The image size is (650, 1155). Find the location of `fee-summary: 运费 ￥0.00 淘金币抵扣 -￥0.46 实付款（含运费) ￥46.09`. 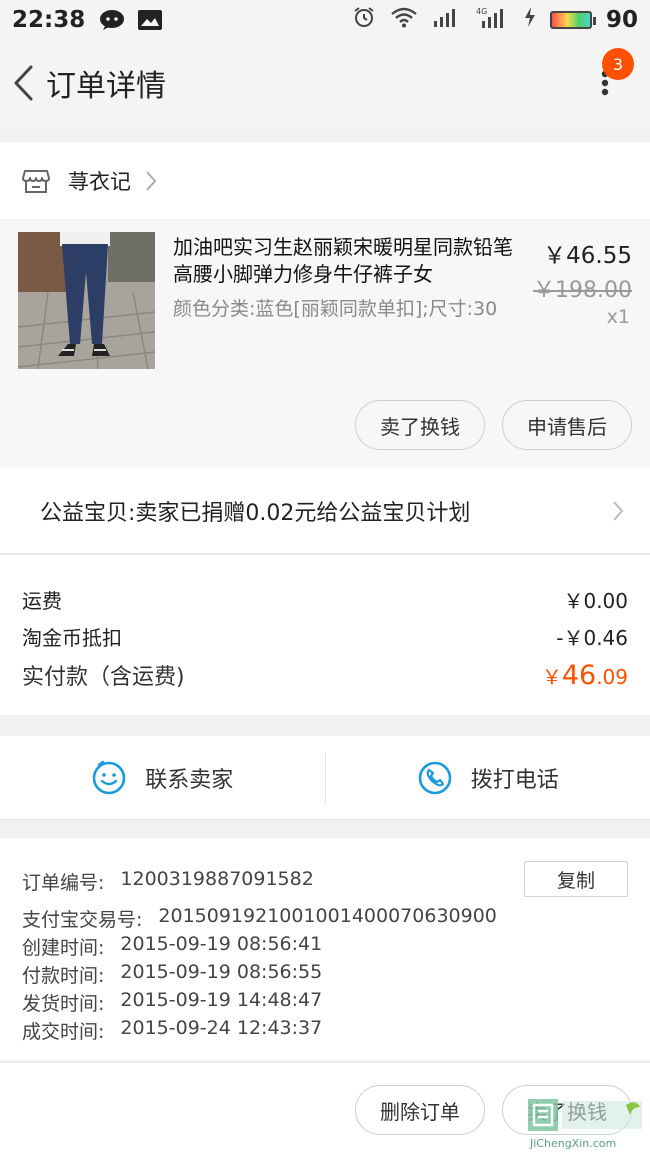

fee-summary: 运费 ￥0.00 淘金币抵扣 -￥0.46 实付款（含运费) ￥46.09 is located at coordinates (325, 635).